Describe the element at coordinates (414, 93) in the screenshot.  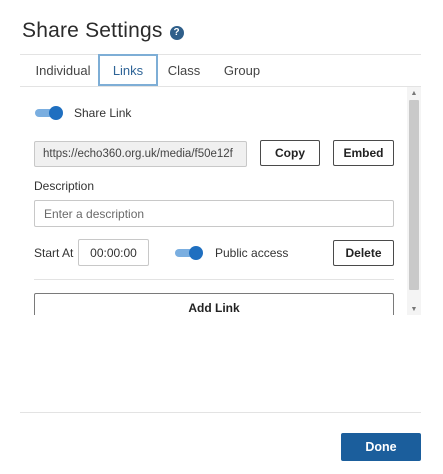
I see `scroll-up-icon: ▲` at that location.